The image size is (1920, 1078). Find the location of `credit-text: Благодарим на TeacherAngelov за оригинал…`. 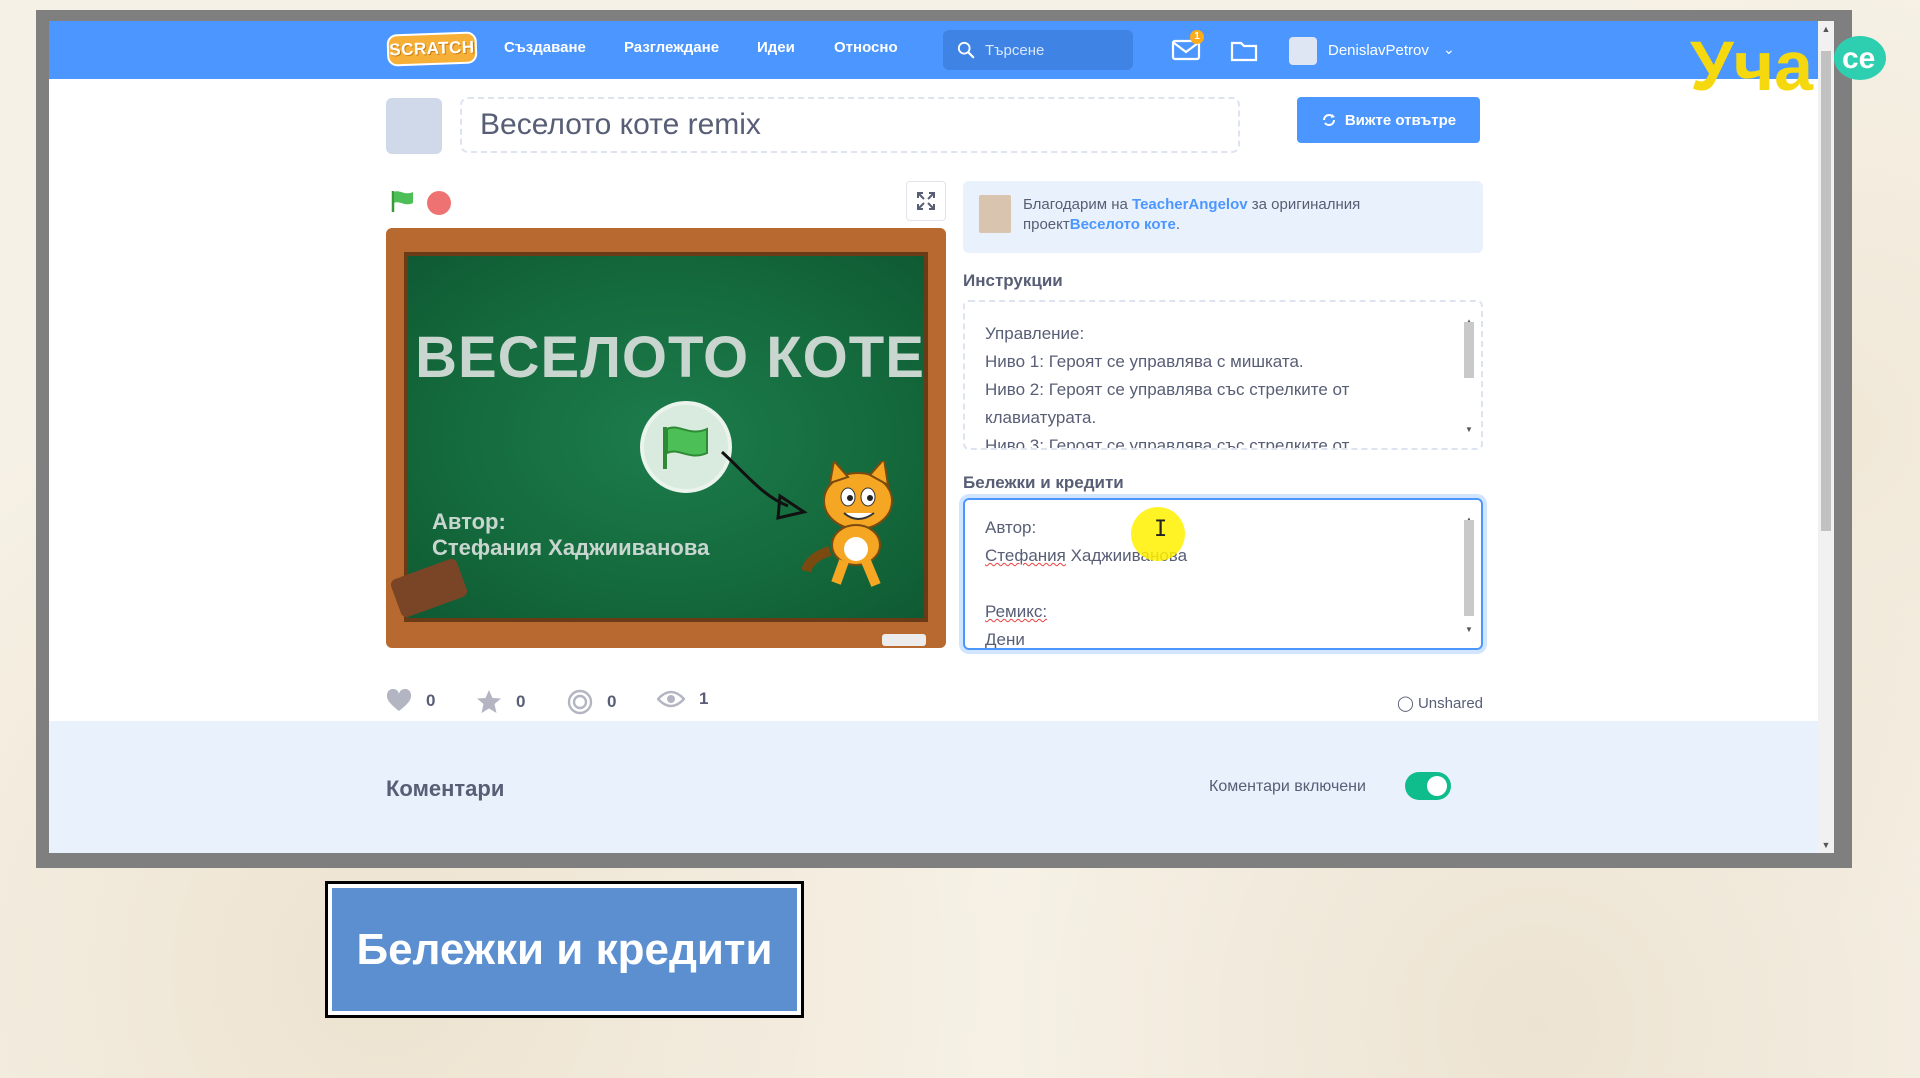

credit-text: Благодарим на TeacherAngelov за оригинал… is located at coordinates (1192, 214).